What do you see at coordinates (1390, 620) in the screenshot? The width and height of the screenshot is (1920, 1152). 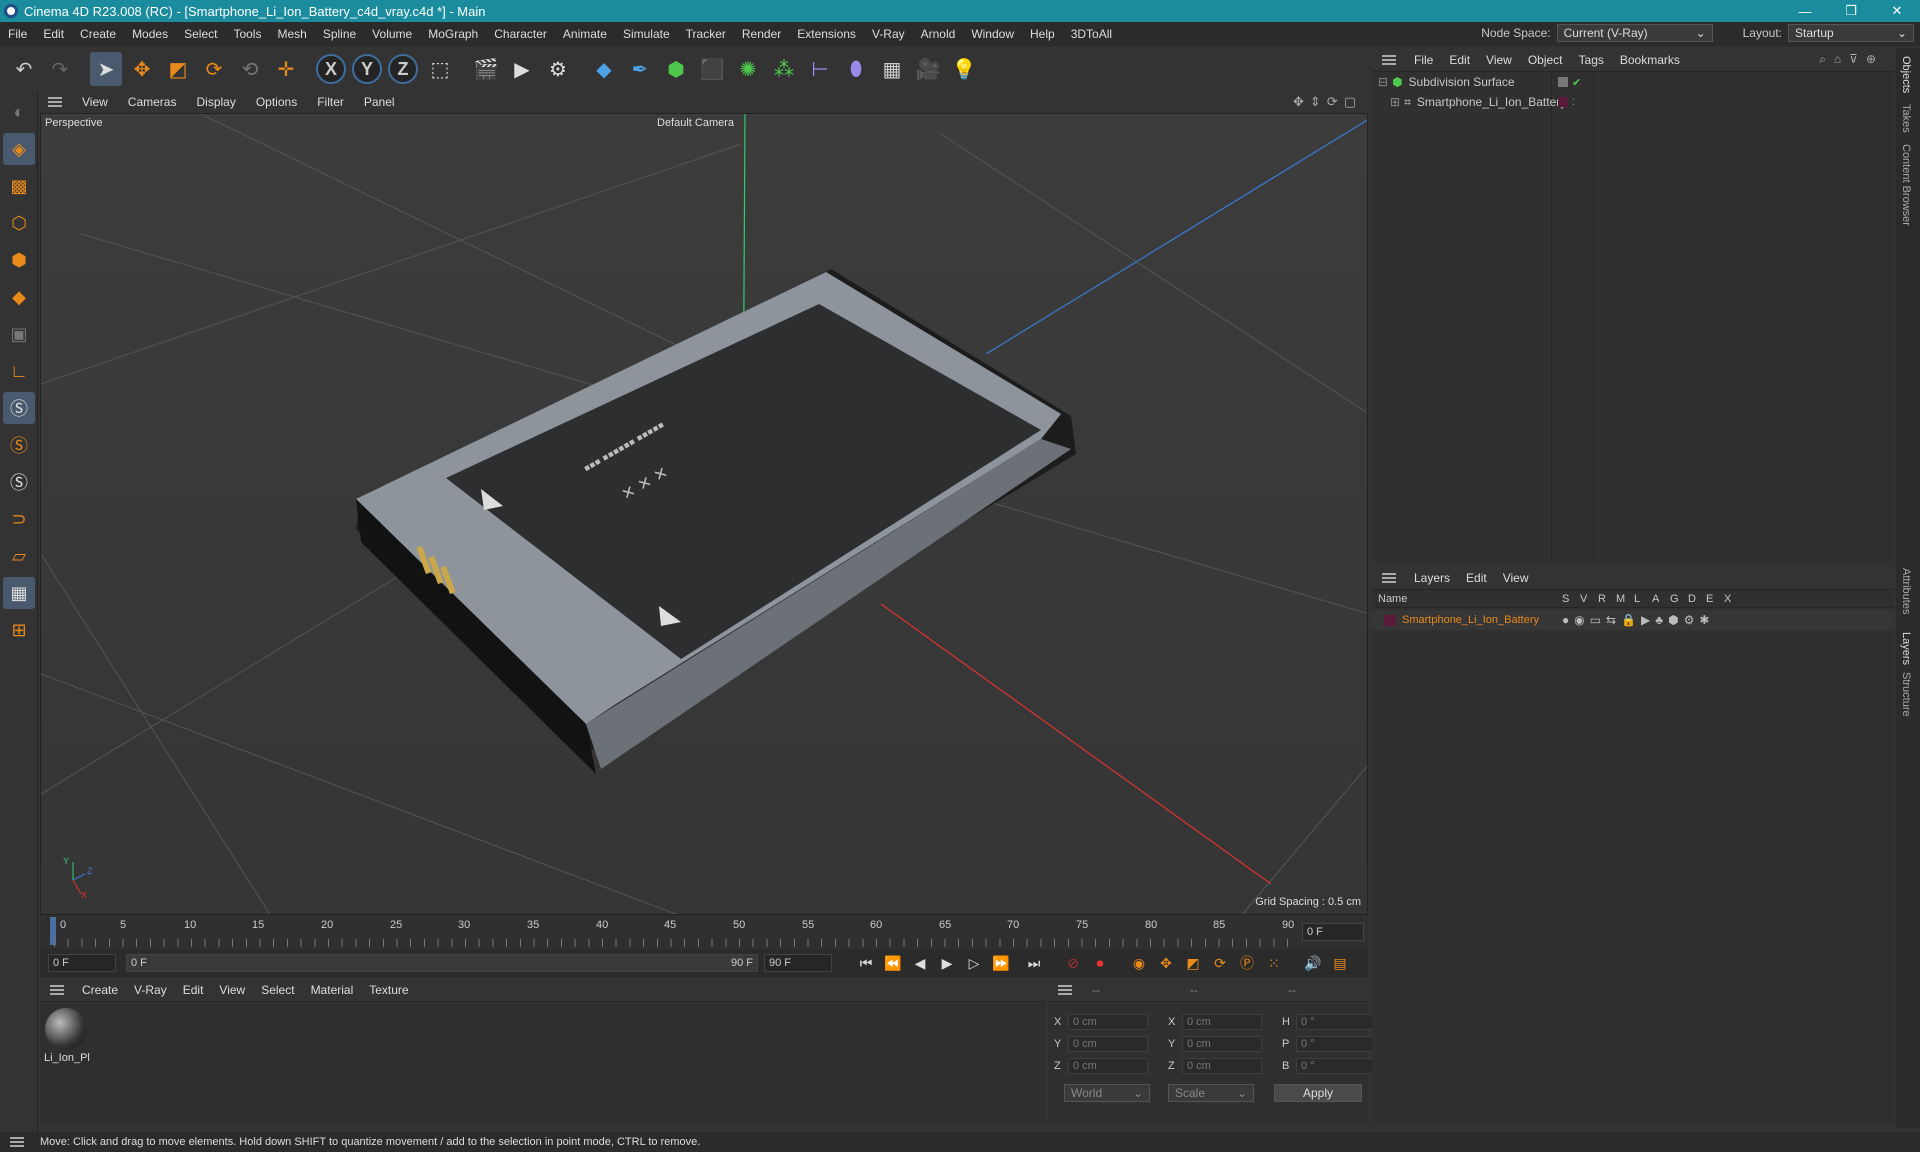 I see `layer-color-swatch` at bounding box center [1390, 620].